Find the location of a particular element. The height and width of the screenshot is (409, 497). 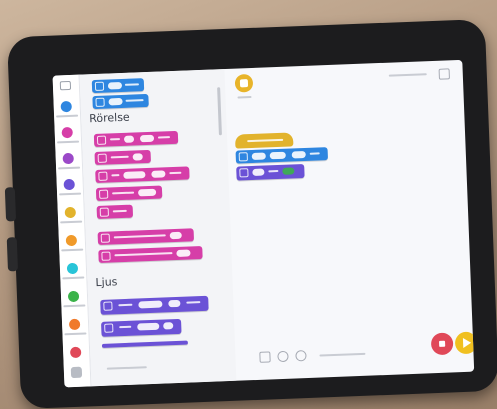

canvas-variable-block is located at coordinates (281, 155).